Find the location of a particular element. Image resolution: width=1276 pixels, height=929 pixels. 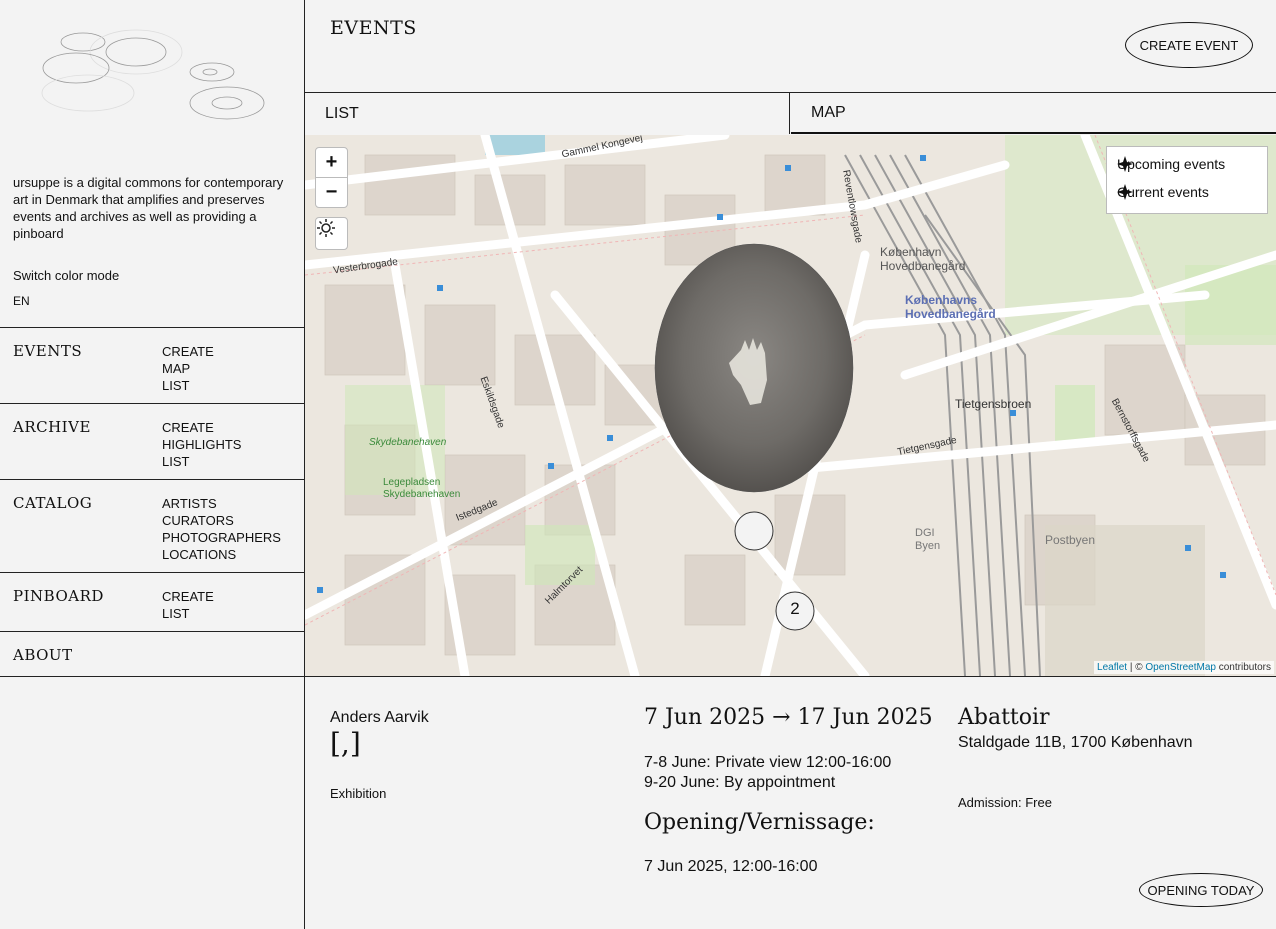

map-label-kobenhavn: København is located at coordinates (911, 252).